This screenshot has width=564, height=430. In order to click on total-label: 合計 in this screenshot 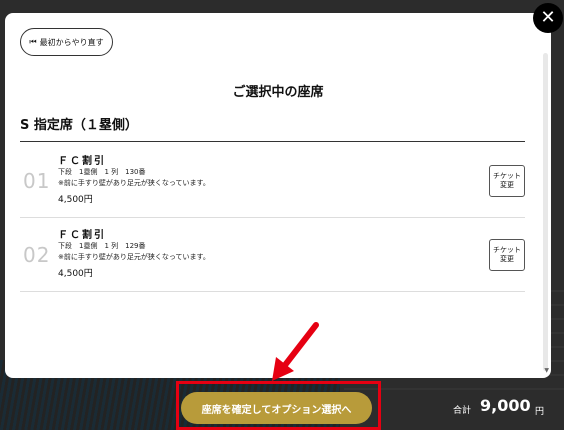, I will do `click(462, 411)`.